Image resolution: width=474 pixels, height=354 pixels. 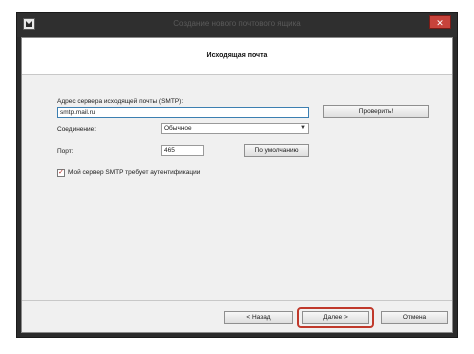 What do you see at coordinates (182, 150) in the screenshot?
I see `port-input: 465` at bounding box center [182, 150].